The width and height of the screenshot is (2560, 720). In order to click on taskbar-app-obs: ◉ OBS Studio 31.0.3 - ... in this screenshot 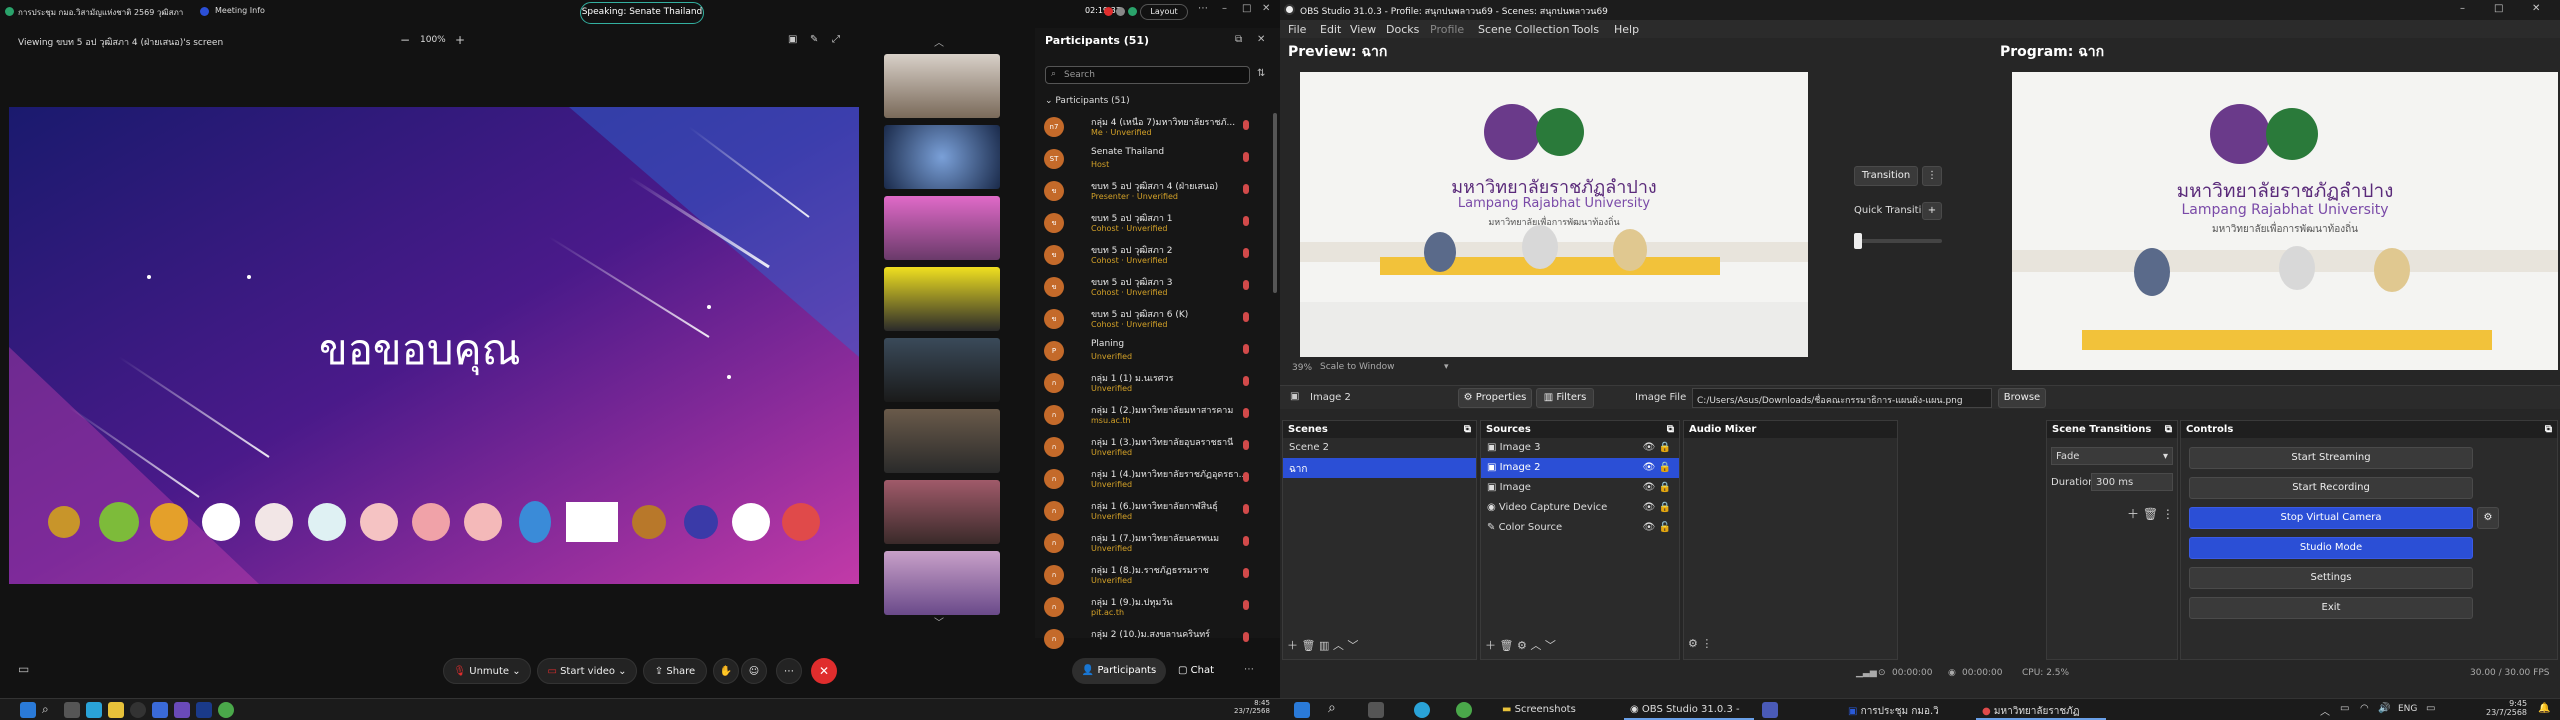, I will do `click(1689, 710)`.